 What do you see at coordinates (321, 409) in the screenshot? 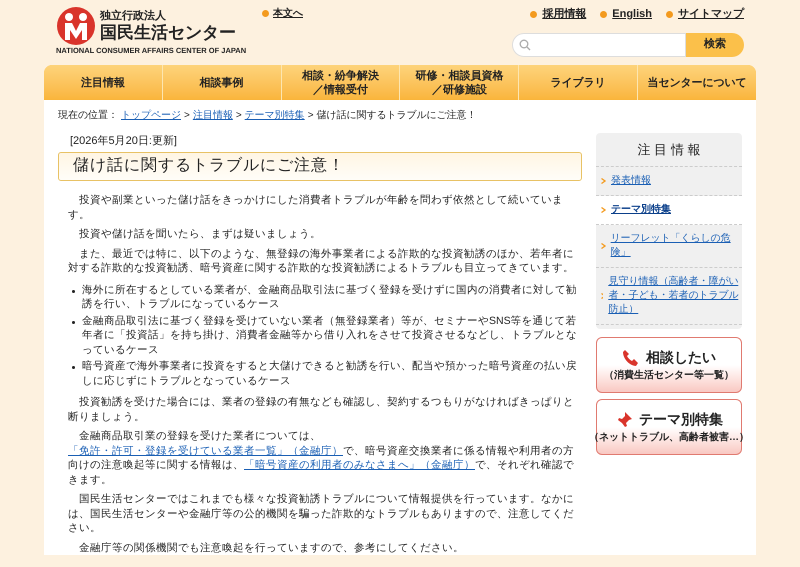
I see `body-paragraph: 投資勧誘を受けた場合には、業者の登録の有無なども確認し、契約するつもりがなければきっぱりと断りましょう。` at bounding box center [321, 409].